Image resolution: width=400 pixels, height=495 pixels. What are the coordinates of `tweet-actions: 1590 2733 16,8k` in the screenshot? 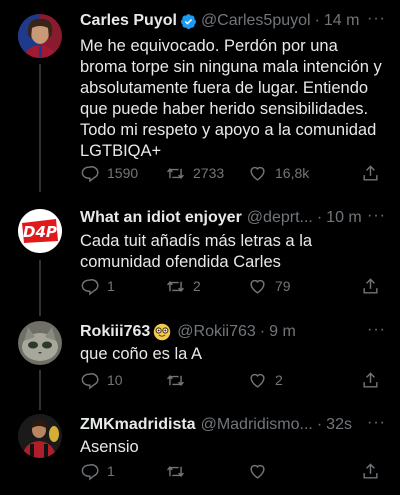 It's located at (230, 173).